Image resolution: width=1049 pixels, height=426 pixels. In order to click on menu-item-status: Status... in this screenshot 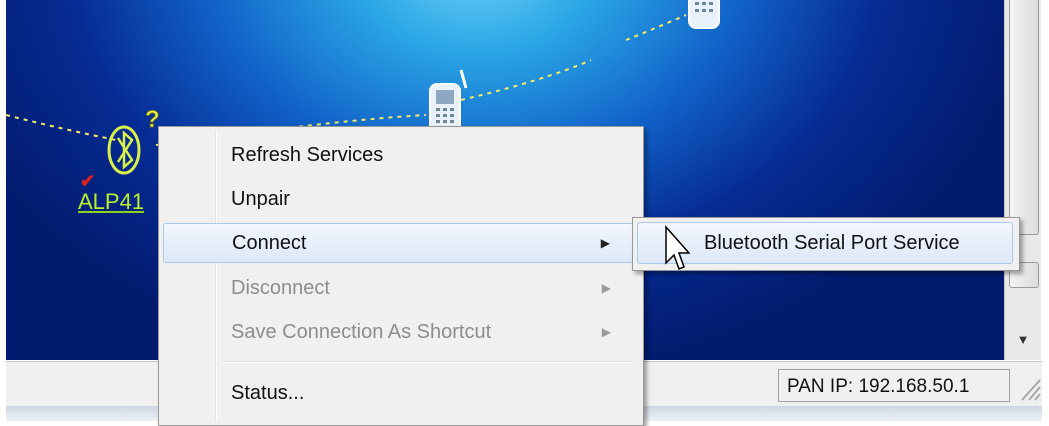, I will do `click(400, 393)`.